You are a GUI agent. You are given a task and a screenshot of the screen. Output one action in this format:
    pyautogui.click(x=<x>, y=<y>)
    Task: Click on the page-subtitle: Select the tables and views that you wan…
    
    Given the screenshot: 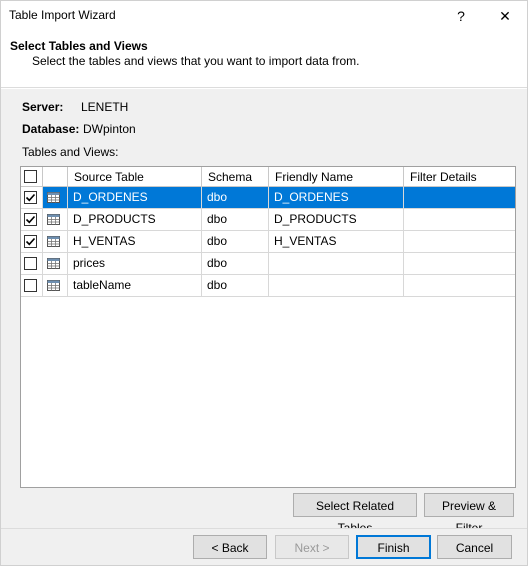 What is the action you would take?
    pyautogui.click(x=196, y=61)
    